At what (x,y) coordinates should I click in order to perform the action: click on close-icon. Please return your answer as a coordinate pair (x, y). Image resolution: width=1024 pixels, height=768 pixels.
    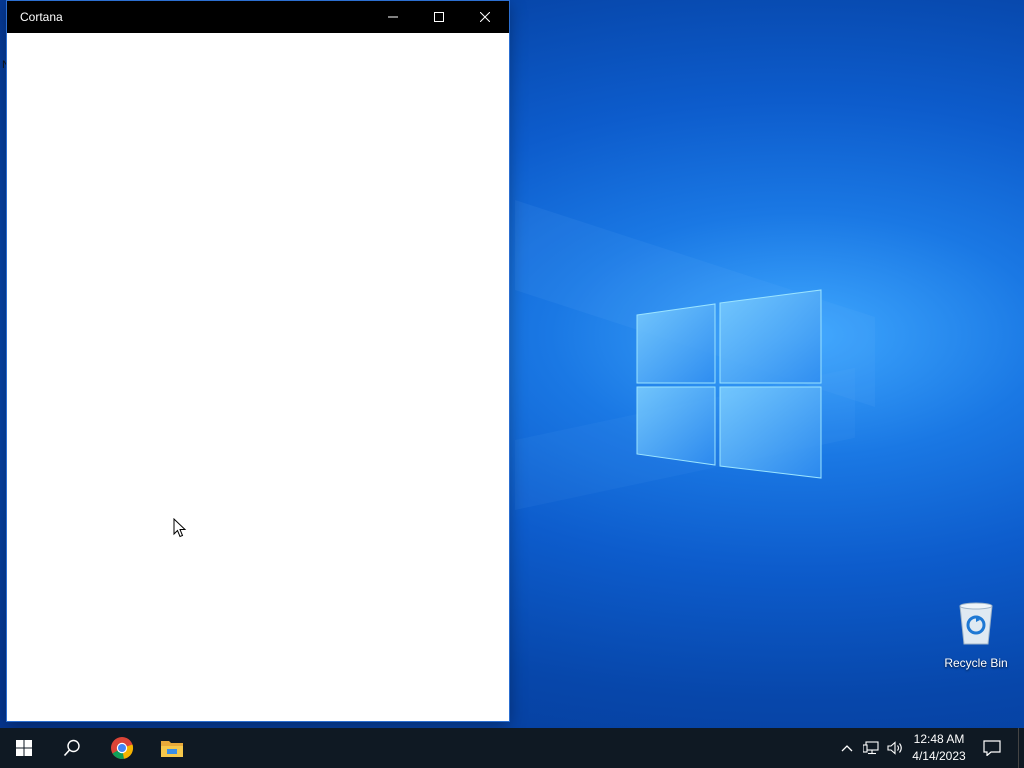
    Looking at the image, I should click on (485, 17).